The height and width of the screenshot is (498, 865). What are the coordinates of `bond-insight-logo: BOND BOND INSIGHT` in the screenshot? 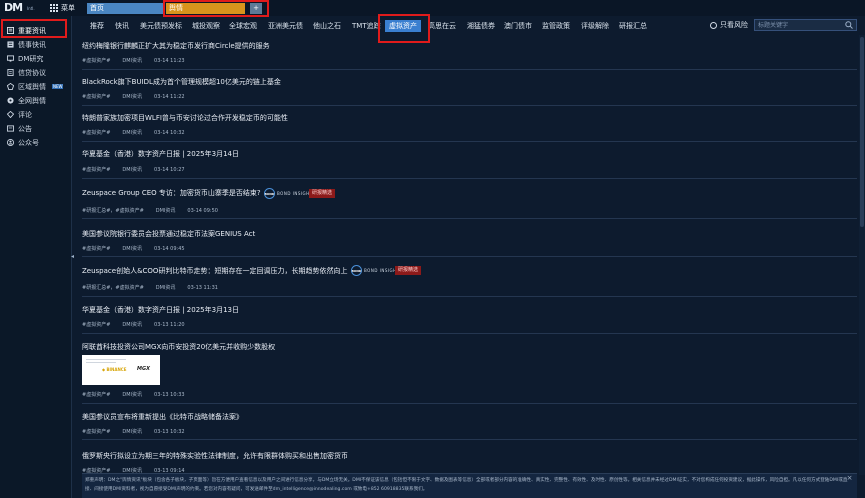 It's located at (288, 193).